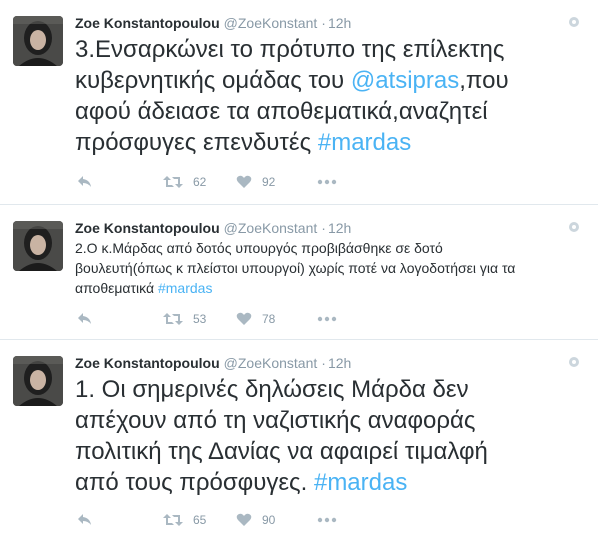 The image size is (598, 552). I want to click on like-count: 90, so click(269, 520).